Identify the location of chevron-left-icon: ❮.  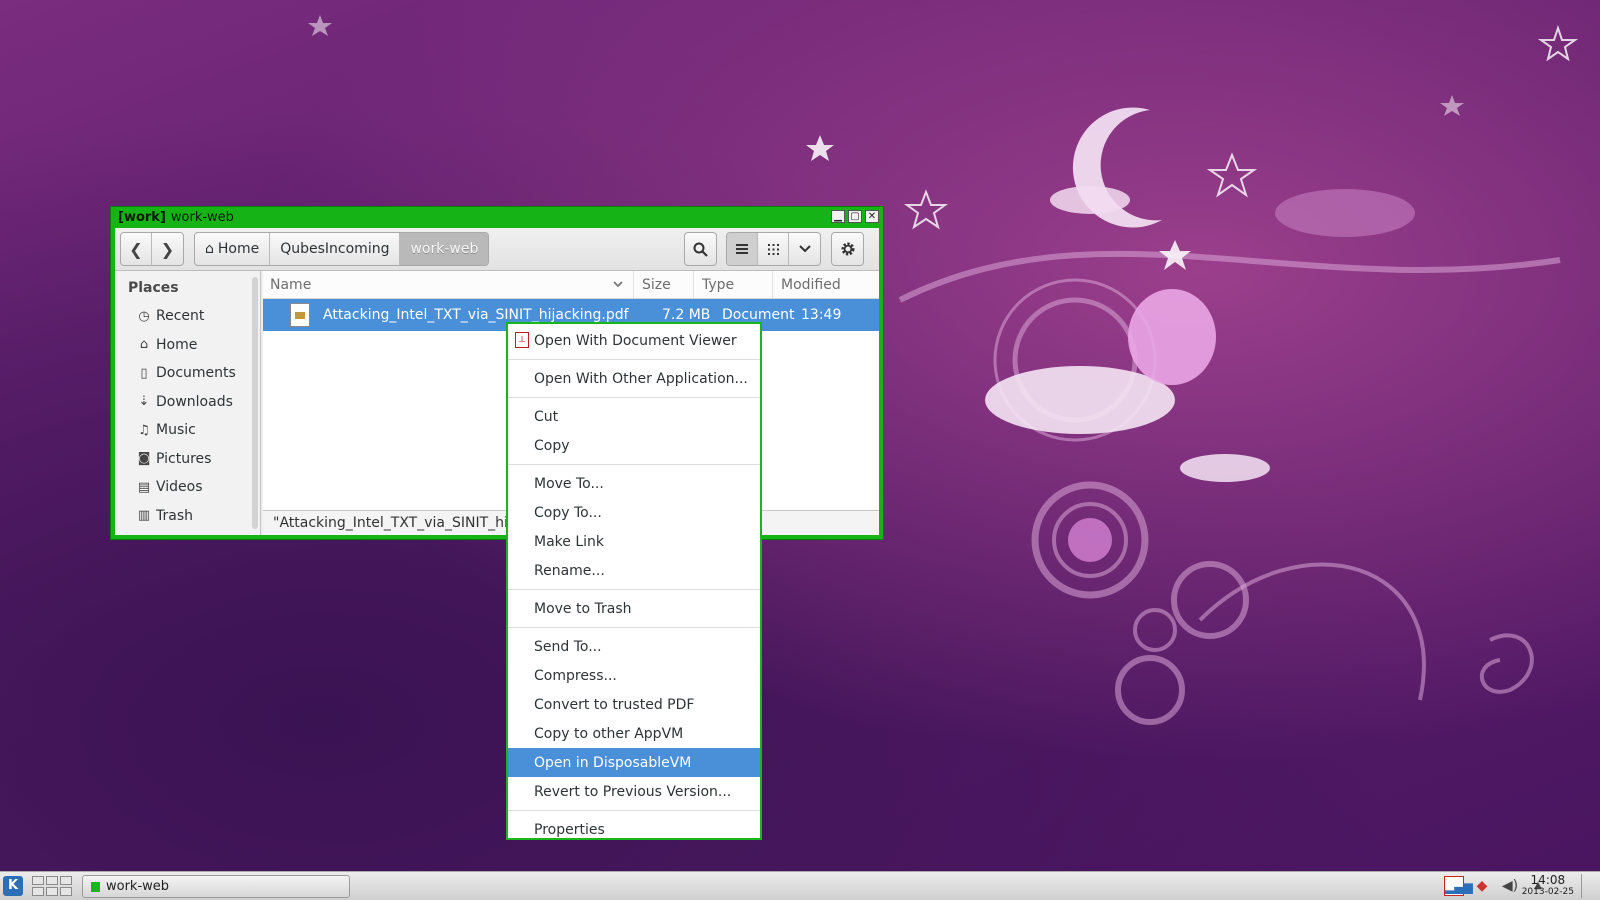
(136, 249).